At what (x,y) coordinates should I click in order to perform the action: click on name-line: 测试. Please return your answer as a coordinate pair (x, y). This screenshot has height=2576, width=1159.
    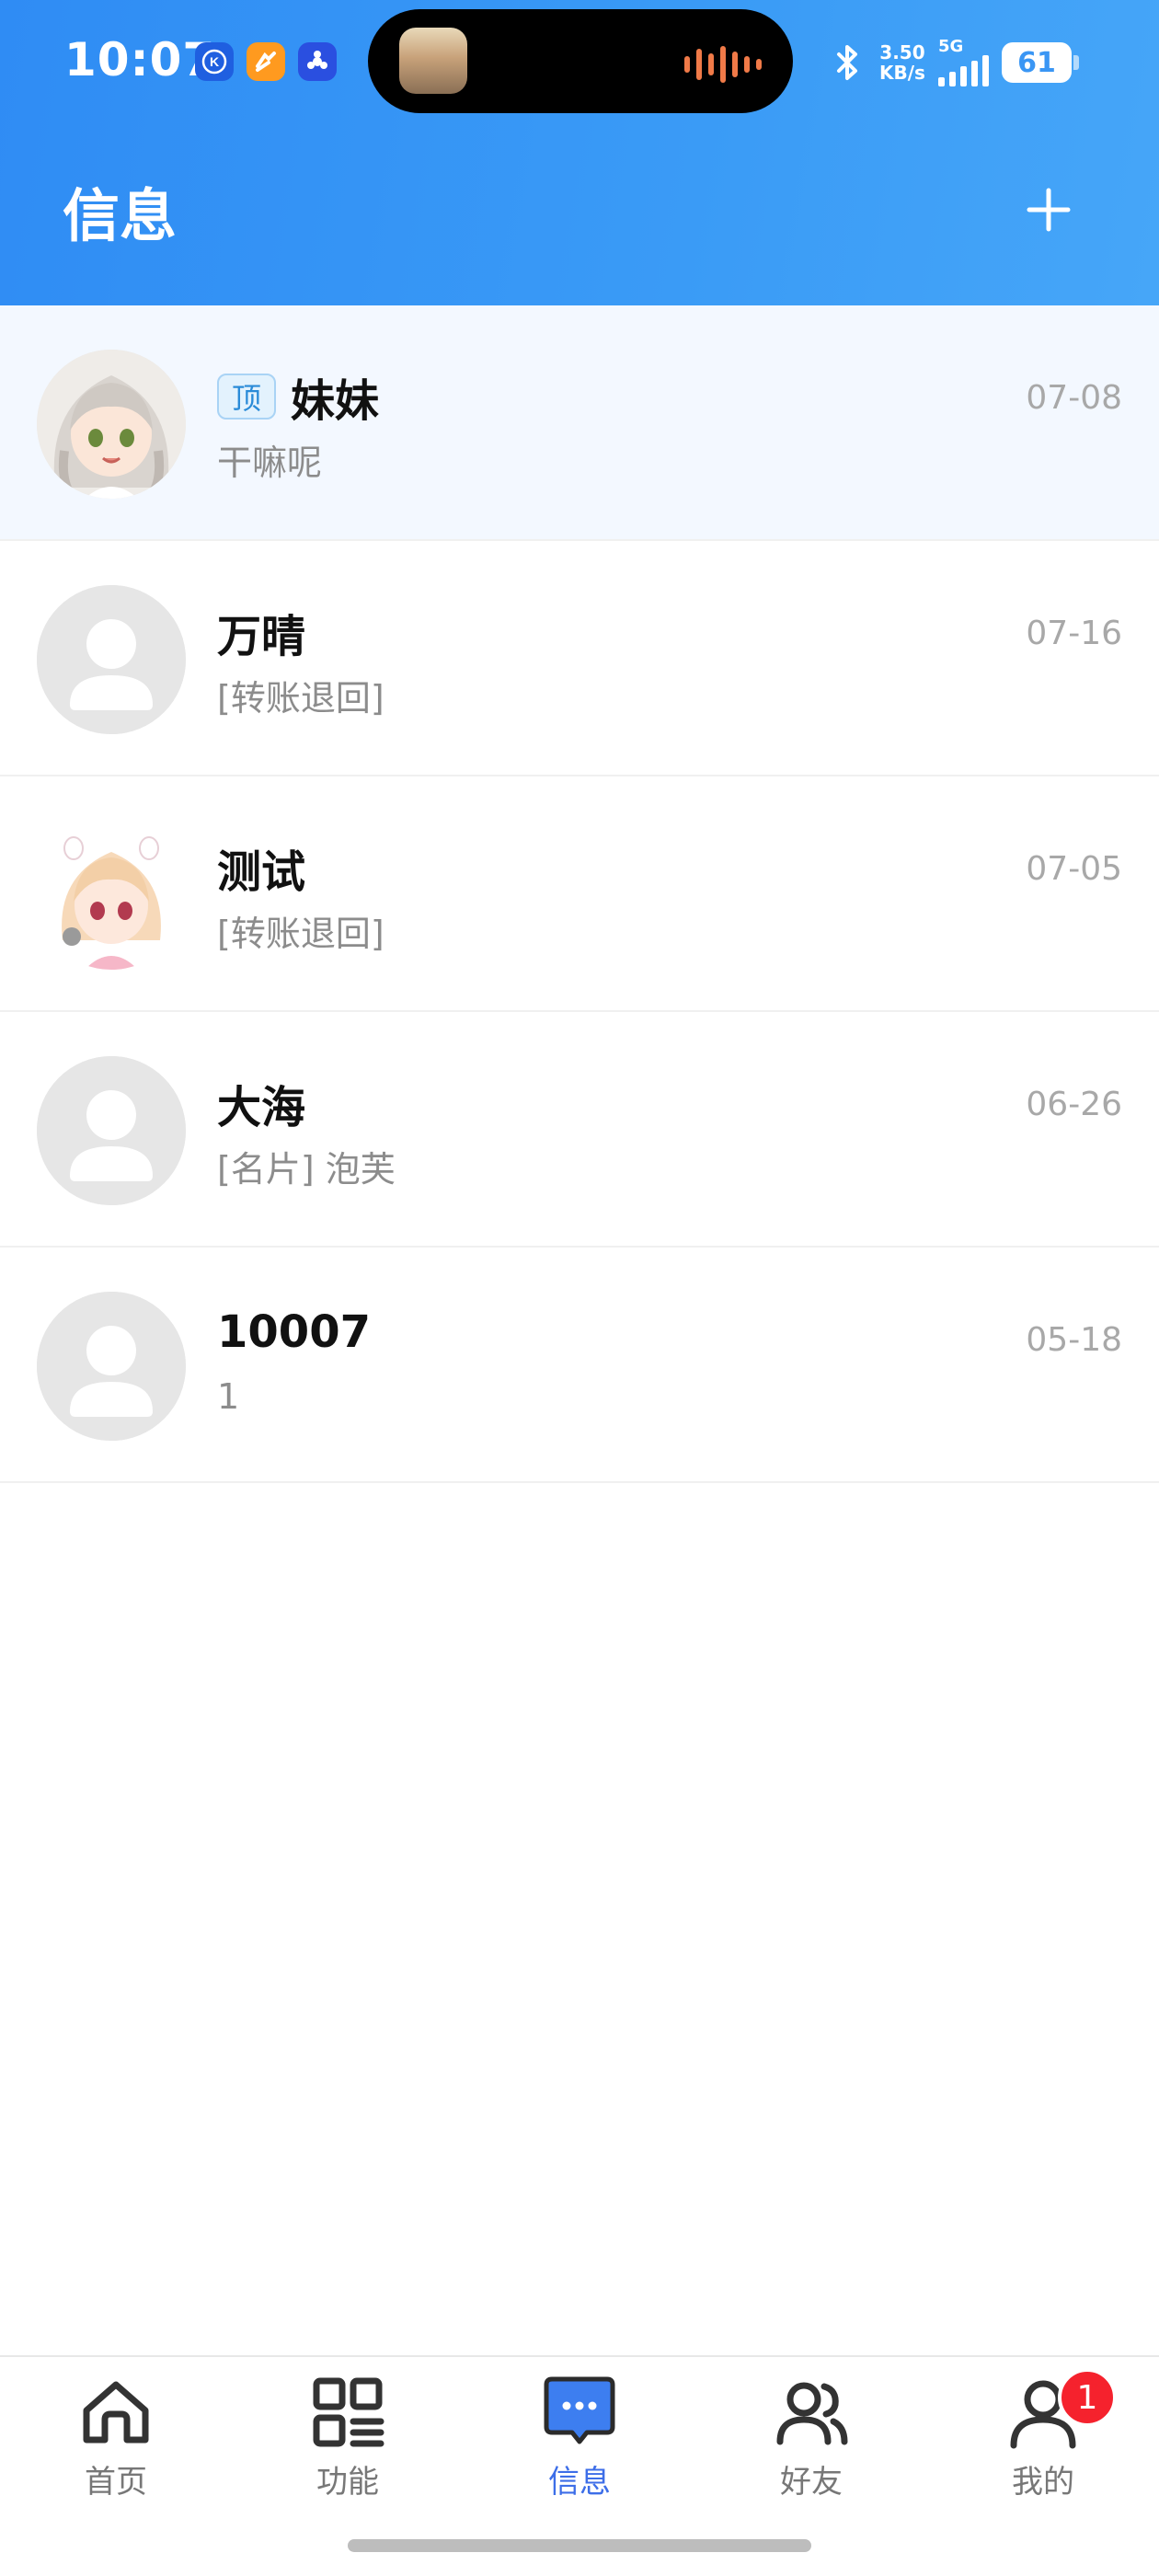
    Looking at the image, I should click on (261, 867).